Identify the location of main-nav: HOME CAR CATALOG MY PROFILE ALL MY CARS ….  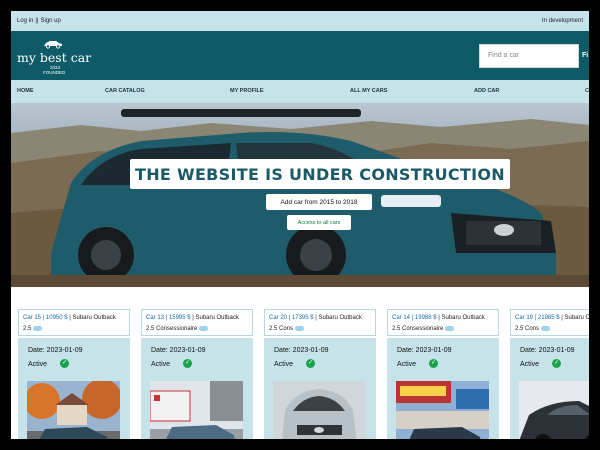
(300, 91).